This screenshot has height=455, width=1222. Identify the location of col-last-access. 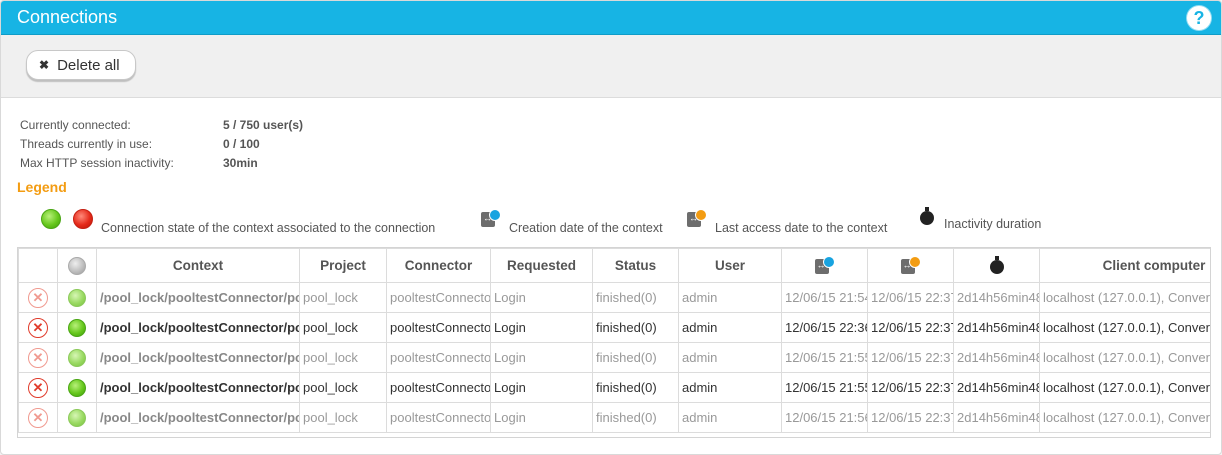
(910, 265).